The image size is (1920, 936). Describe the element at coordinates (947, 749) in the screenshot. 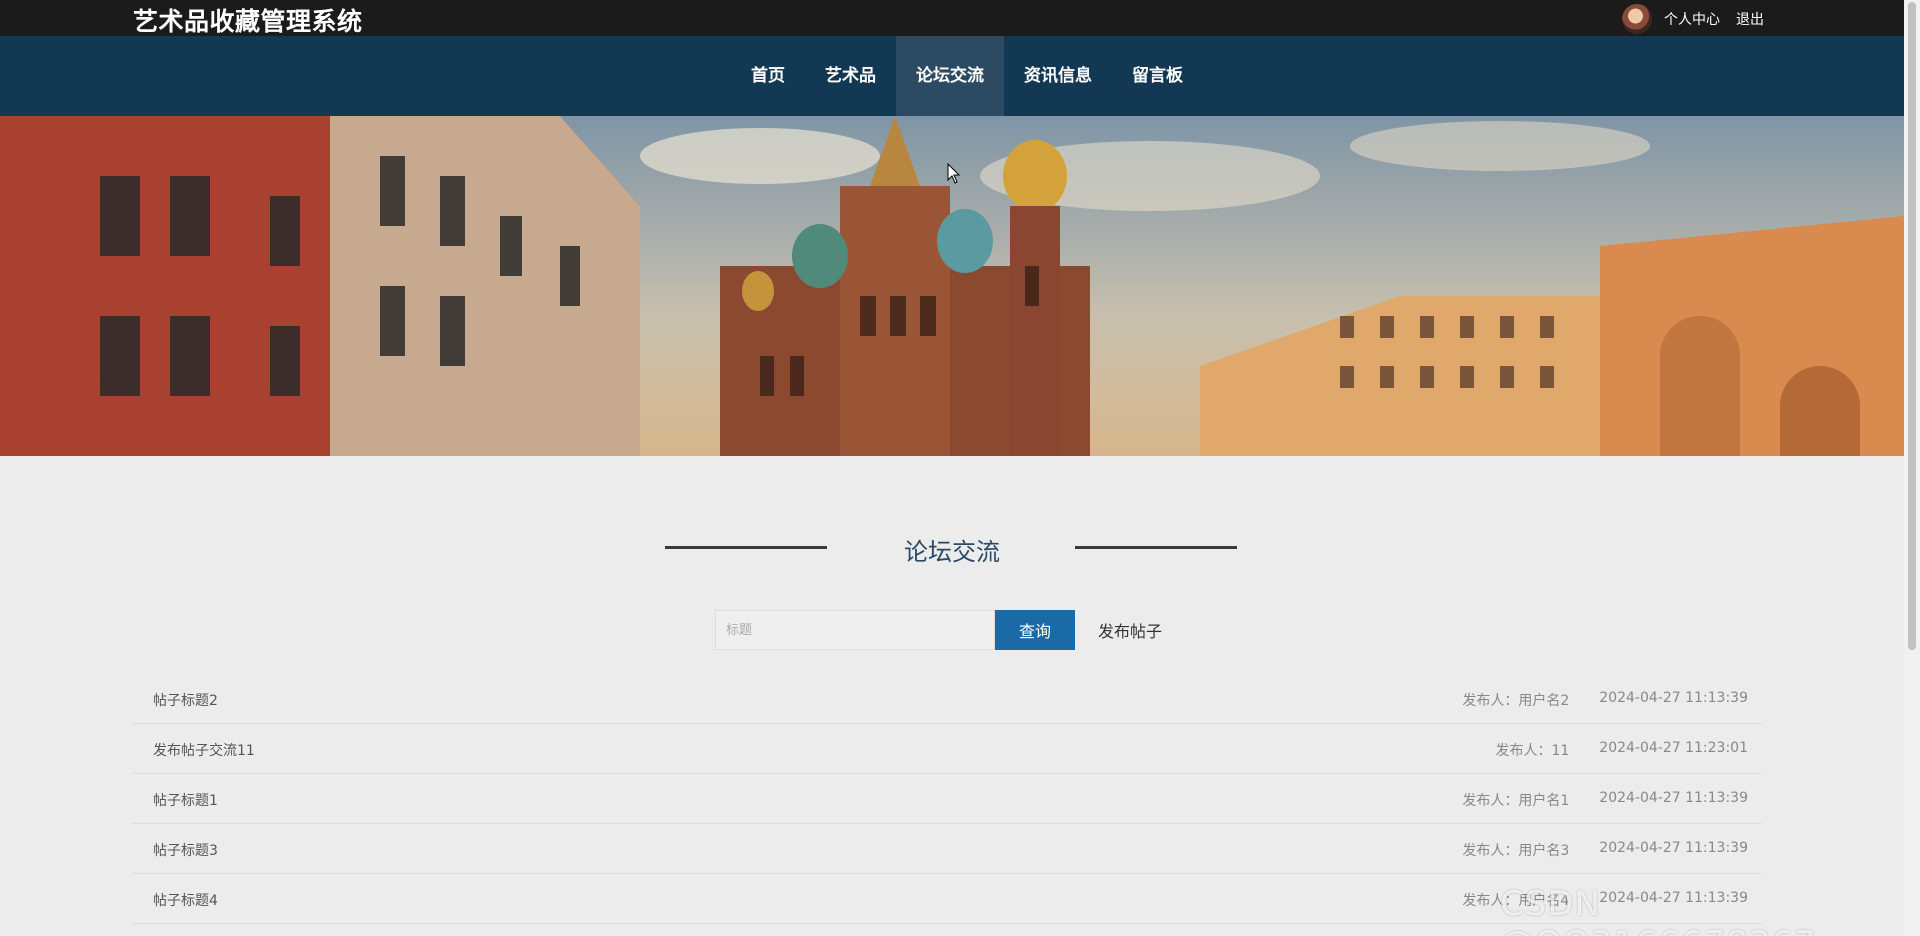

I see `list-item: 发布帖子交流11 发布人：11 2024-04-27 11:23:01` at that location.